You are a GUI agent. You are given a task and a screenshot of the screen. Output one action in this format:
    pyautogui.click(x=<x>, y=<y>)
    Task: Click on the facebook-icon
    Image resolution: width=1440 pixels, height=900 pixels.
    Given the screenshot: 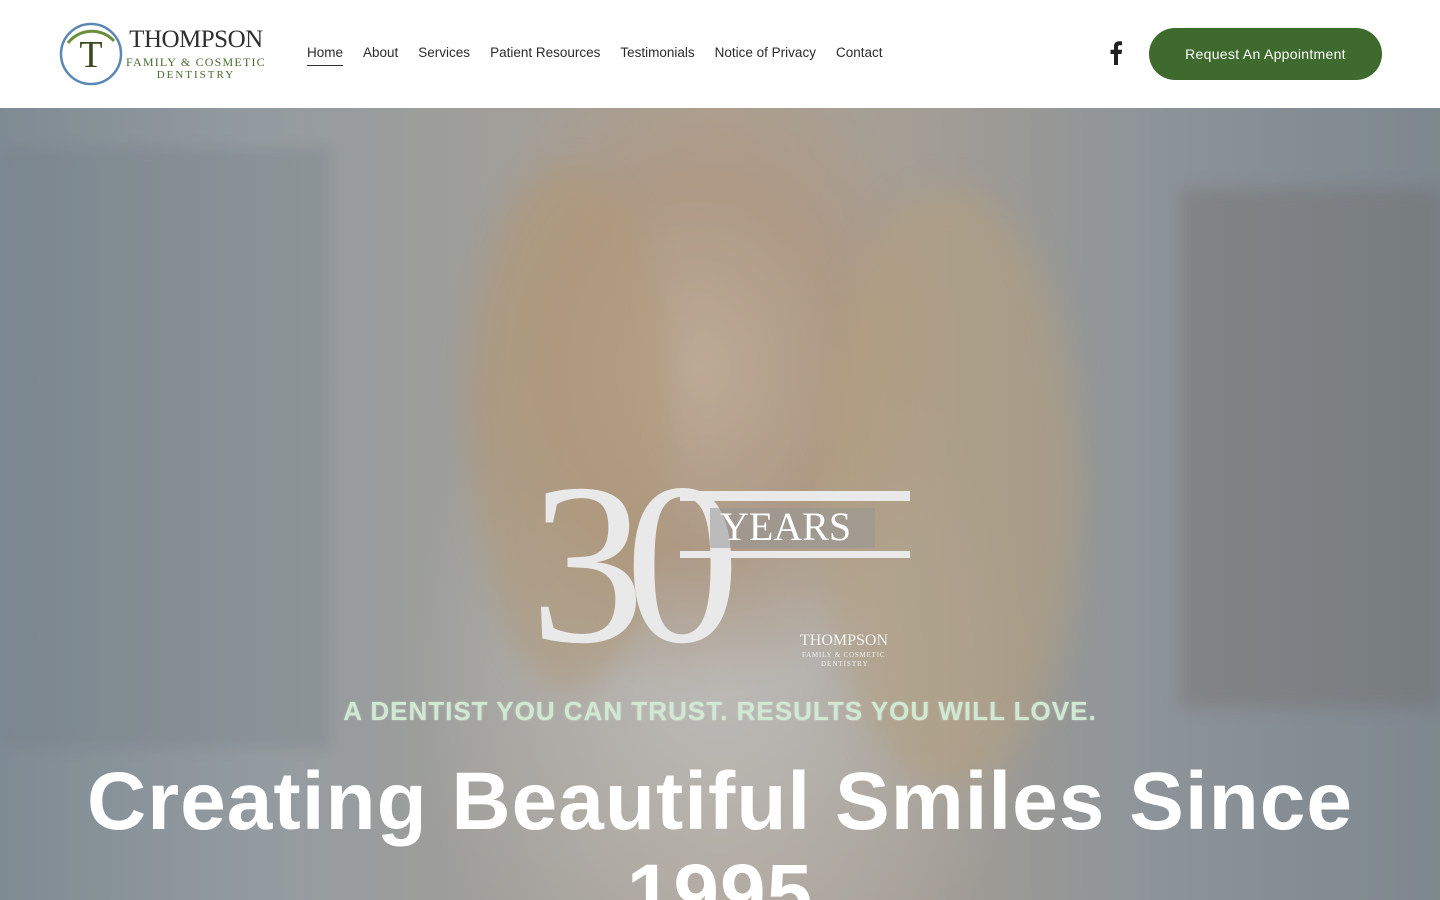 What is the action you would take?
    pyautogui.click(x=1116, y=53)
    